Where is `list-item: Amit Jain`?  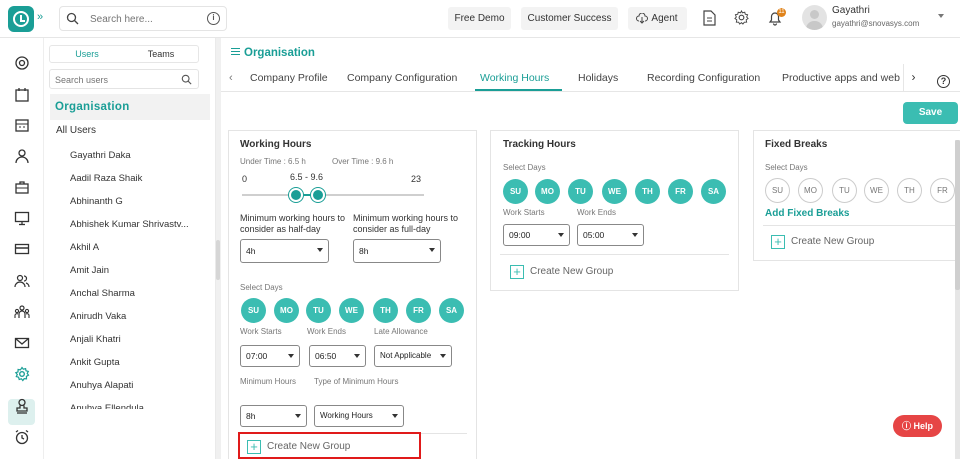
list-item: Amit Jain is located at coordinates (132, 270).